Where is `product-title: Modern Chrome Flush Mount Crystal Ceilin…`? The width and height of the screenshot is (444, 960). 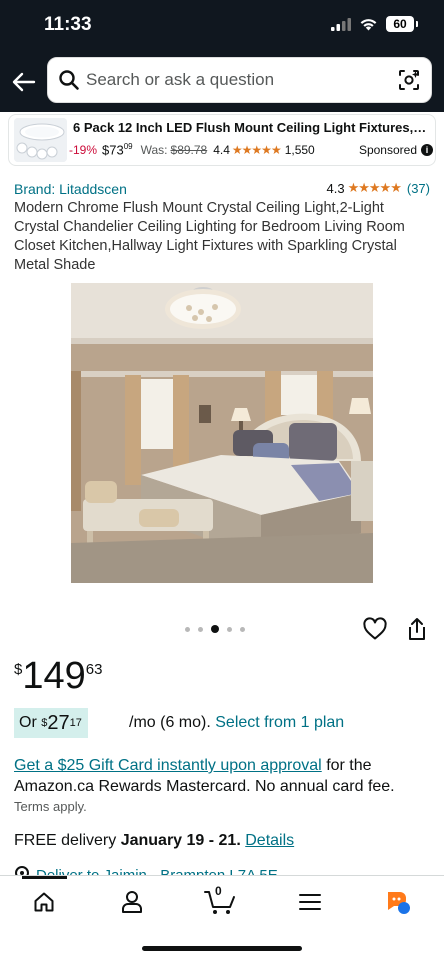
product-title: Modern Chrome Flush Mount Crystal Ceilin… is located at coordinates (209, 236).